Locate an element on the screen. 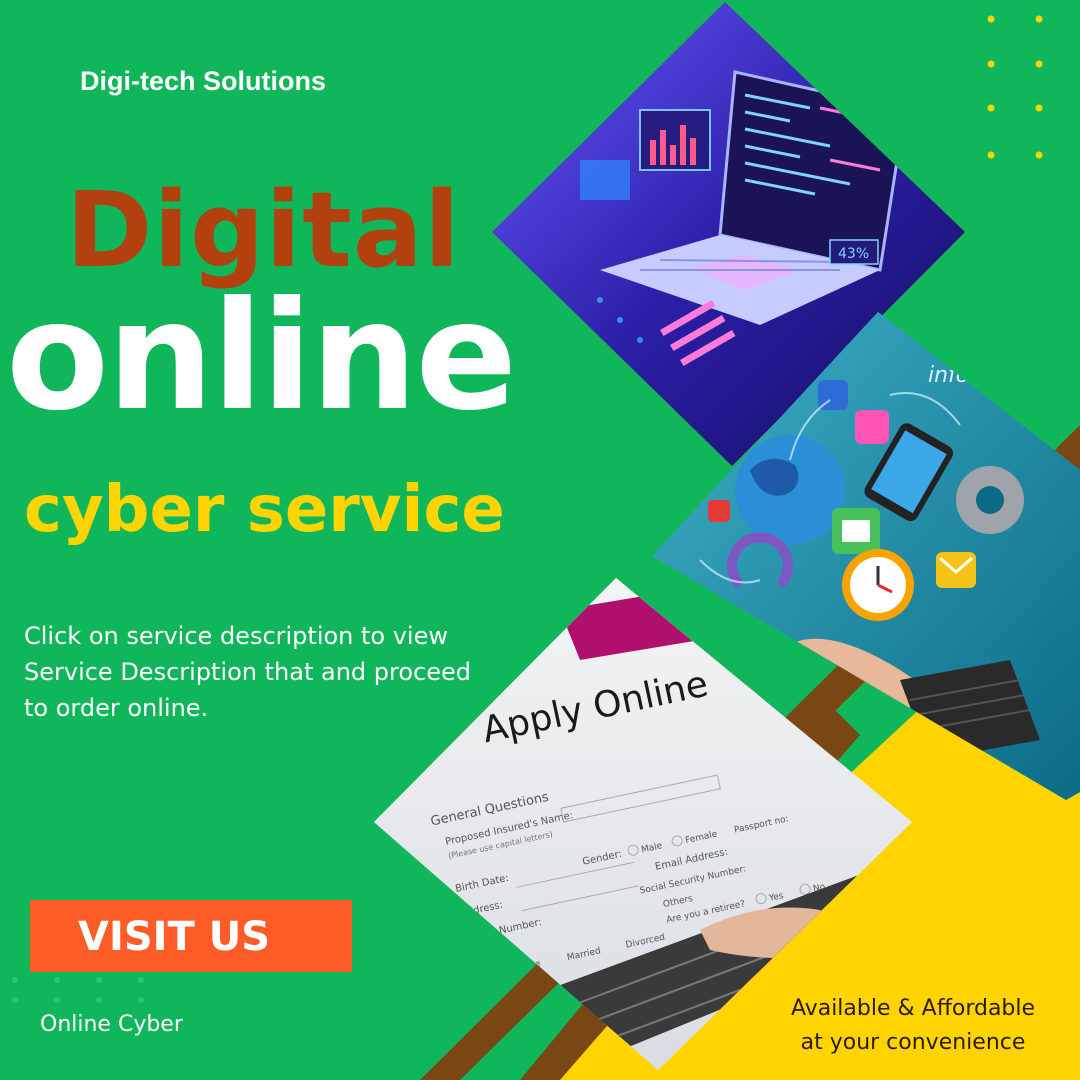  headline-cyber-service: cyber service is located at coordinates (264, 510).